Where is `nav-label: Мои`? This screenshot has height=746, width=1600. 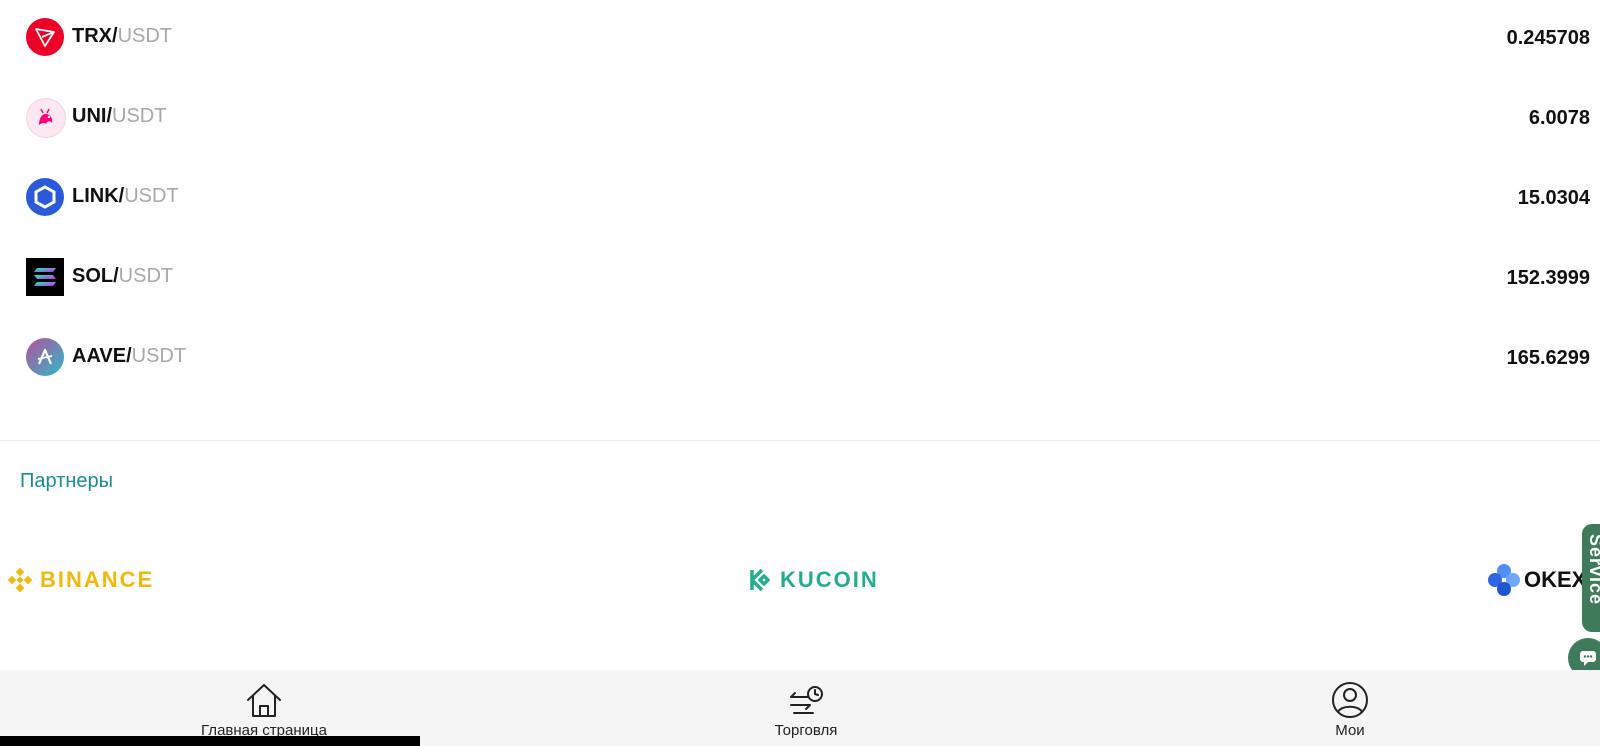 nav-label: Мои is located at coordinates (1350, 730).